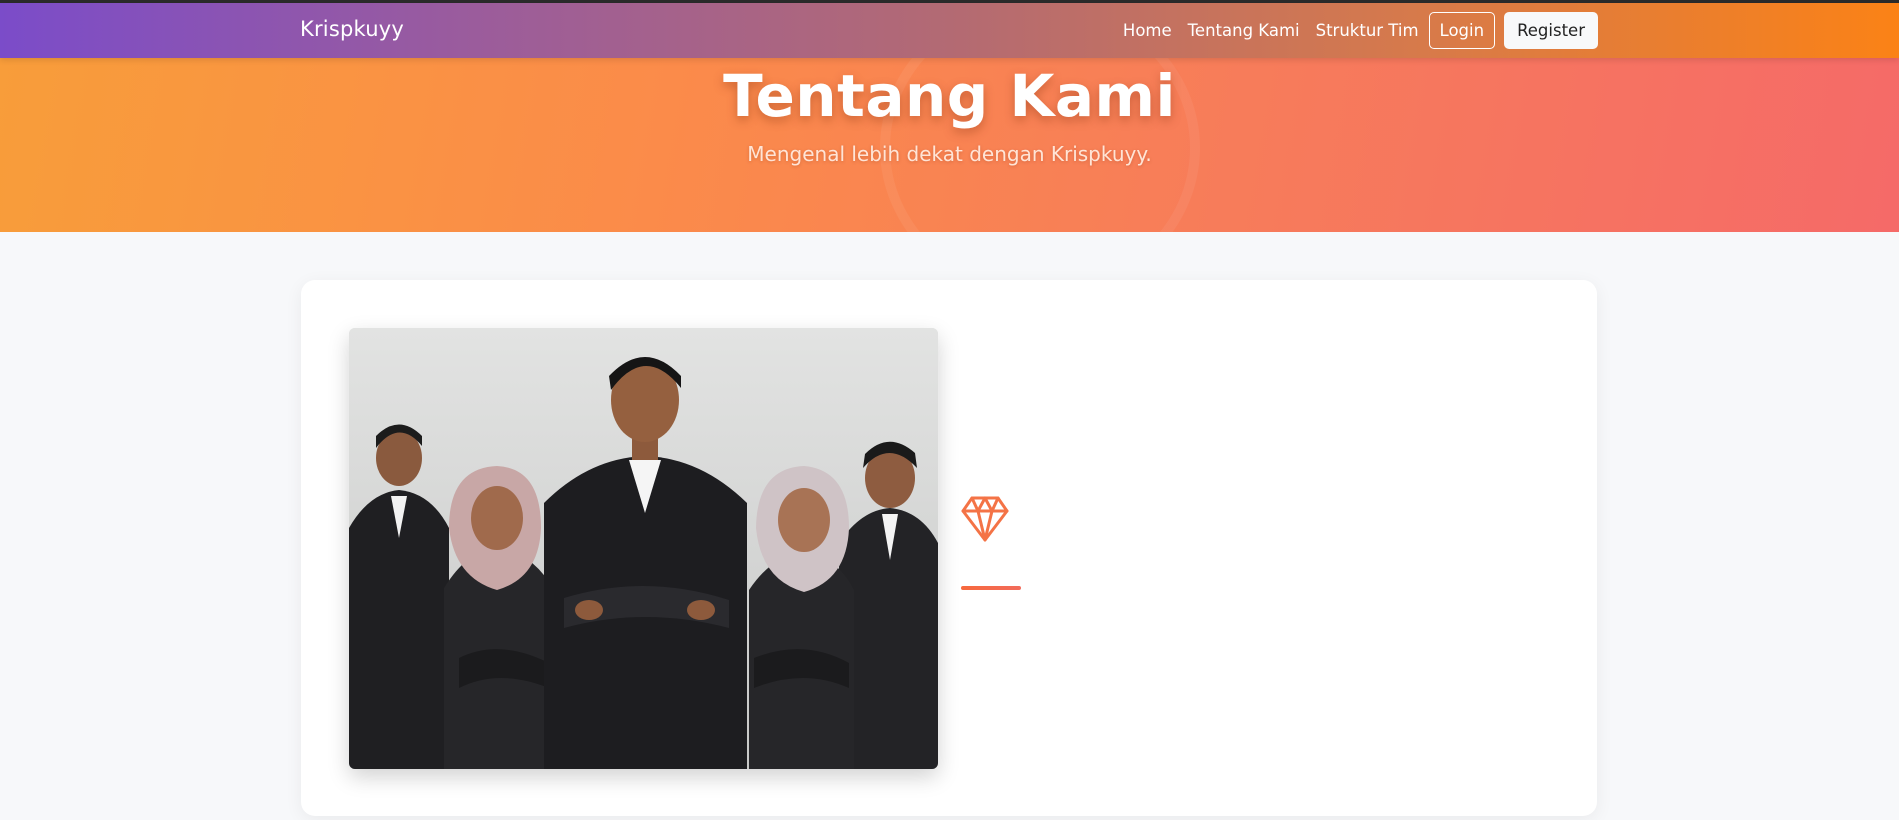 The image size is (1899, 820). Describe the element at coordinates (991, 588) in the screenshot. I see `accent-divider` at that location.